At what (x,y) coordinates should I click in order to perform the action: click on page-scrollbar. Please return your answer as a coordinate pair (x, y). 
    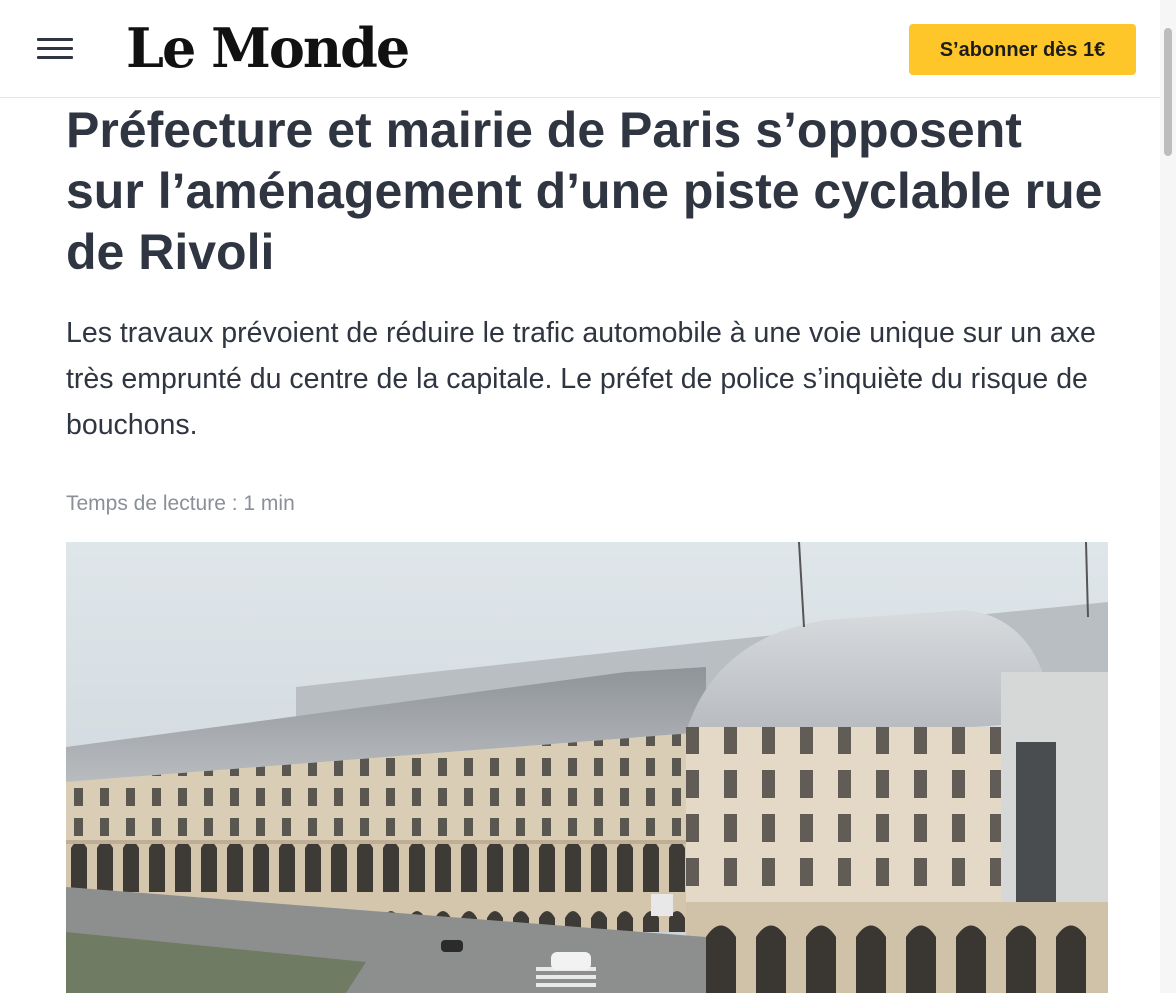
    Looking at the image, I should click on (1168, 496).